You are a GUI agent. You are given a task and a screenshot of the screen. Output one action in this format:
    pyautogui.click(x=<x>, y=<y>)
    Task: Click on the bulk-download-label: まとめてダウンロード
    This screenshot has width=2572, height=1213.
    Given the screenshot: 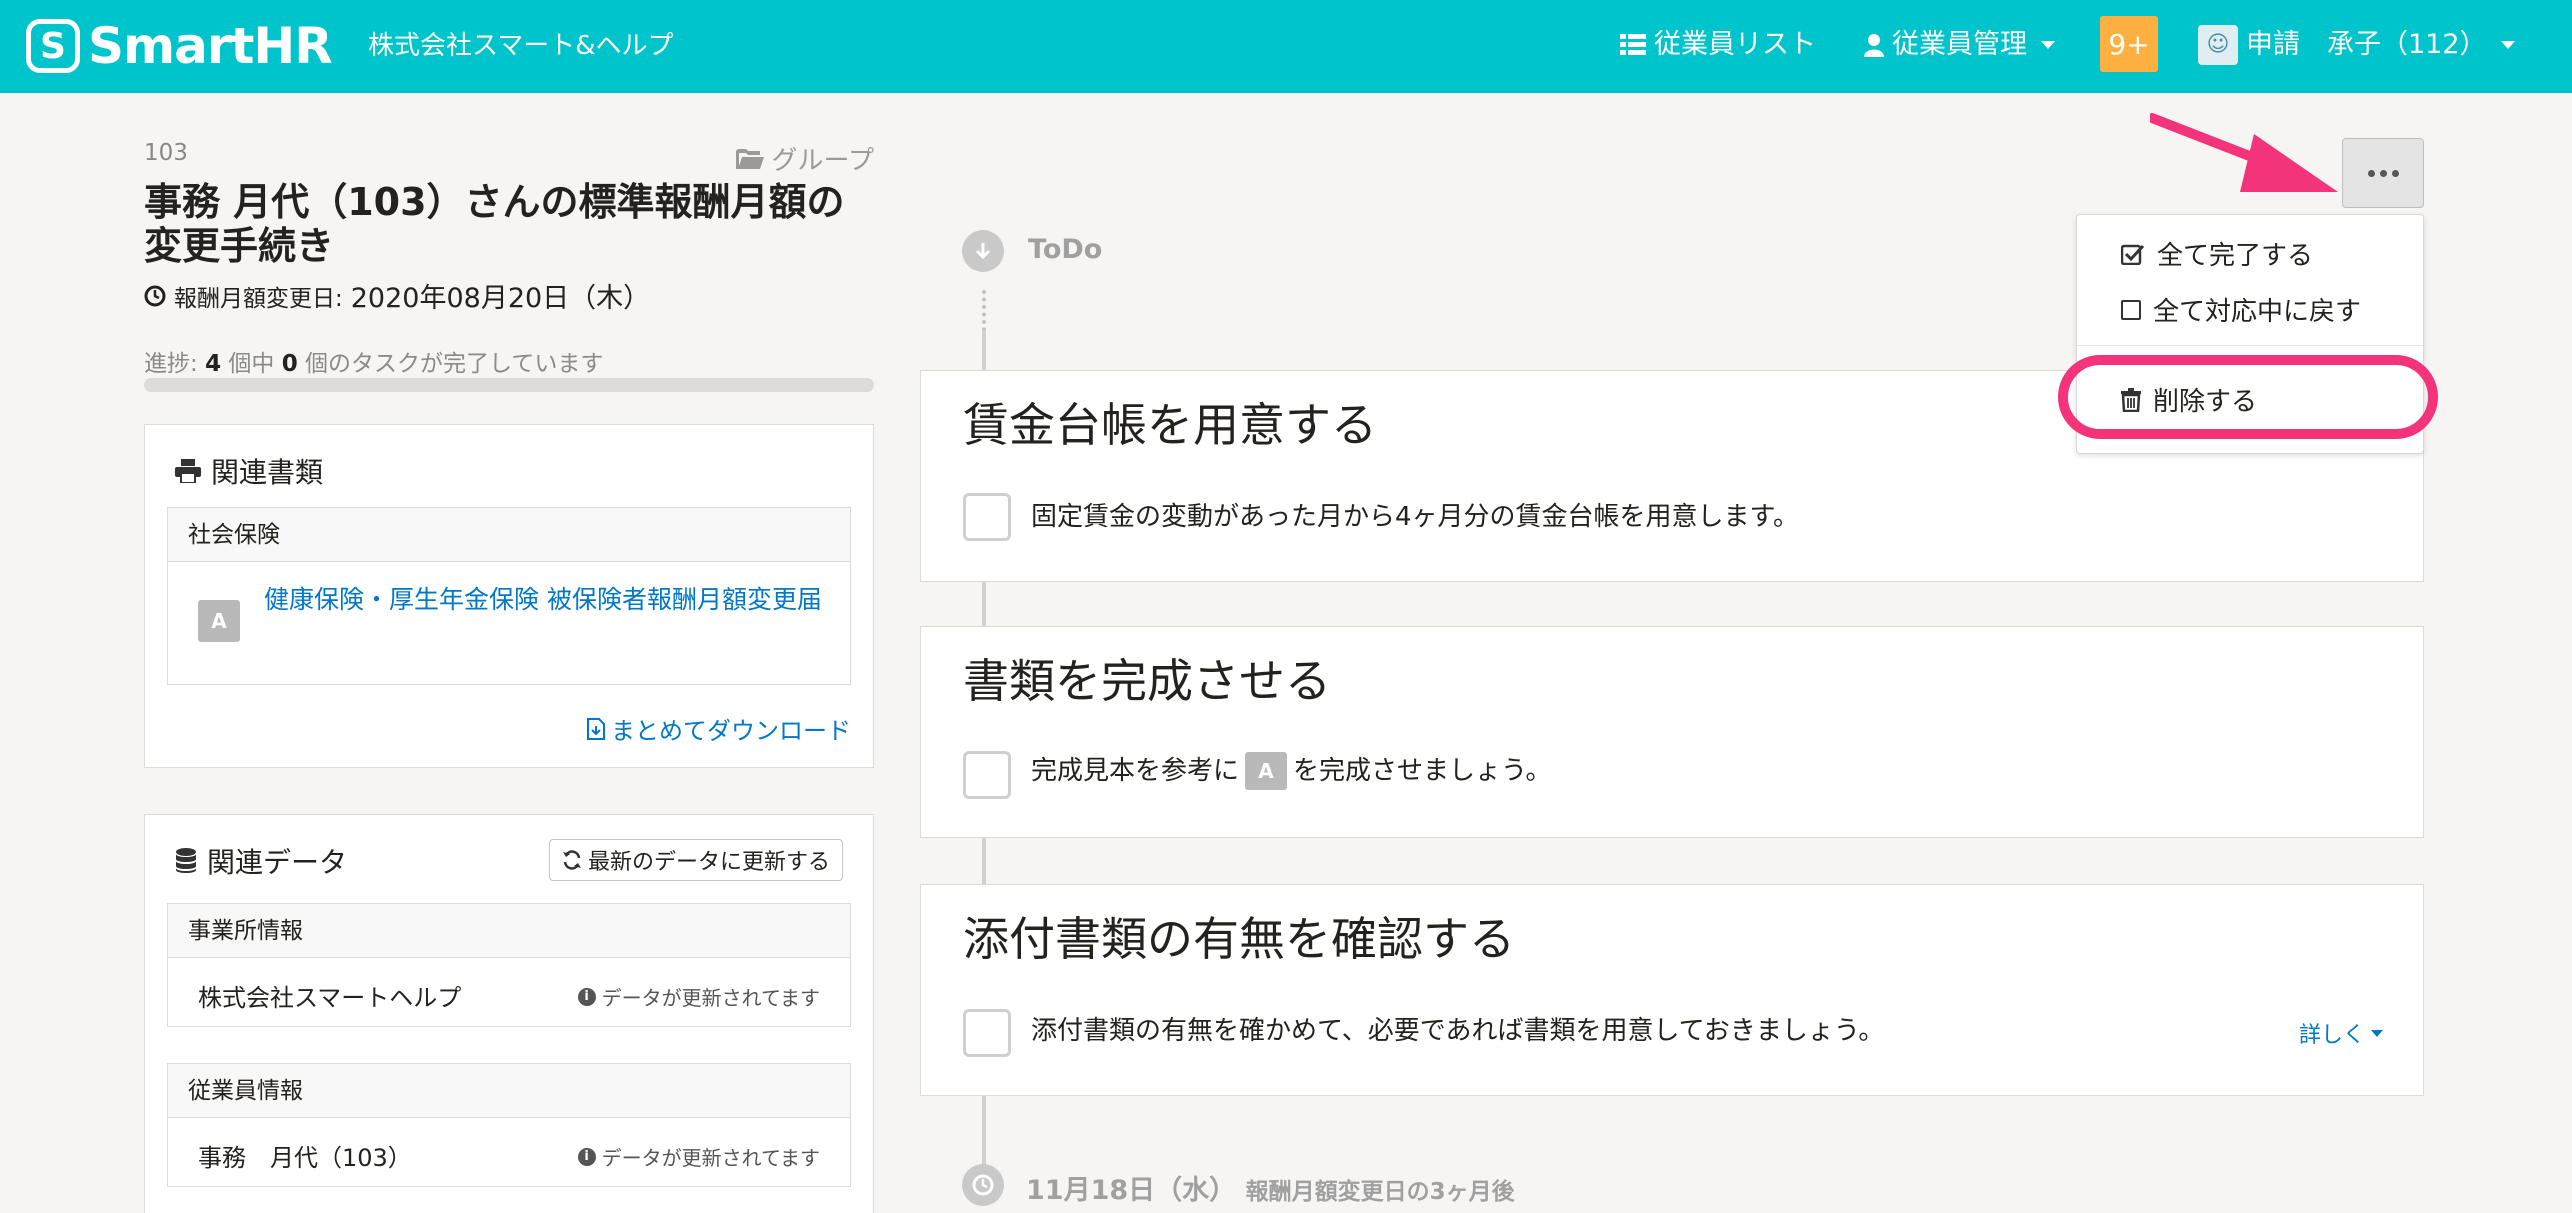 What is the action you would take?
    pyautogui.click(x=731, y=731)
    